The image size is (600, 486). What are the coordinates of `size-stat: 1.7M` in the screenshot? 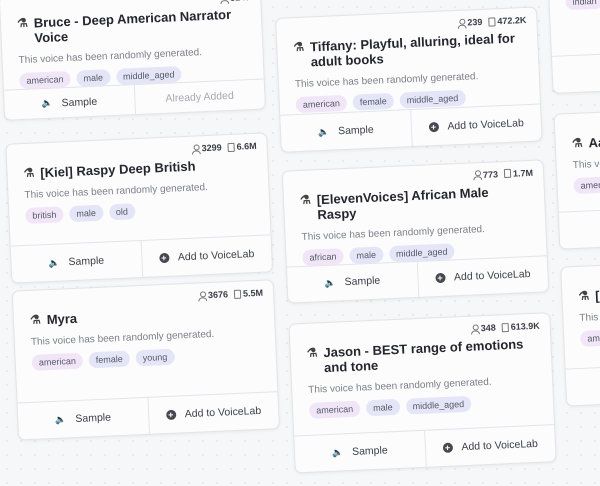 It's located at (518, 173).